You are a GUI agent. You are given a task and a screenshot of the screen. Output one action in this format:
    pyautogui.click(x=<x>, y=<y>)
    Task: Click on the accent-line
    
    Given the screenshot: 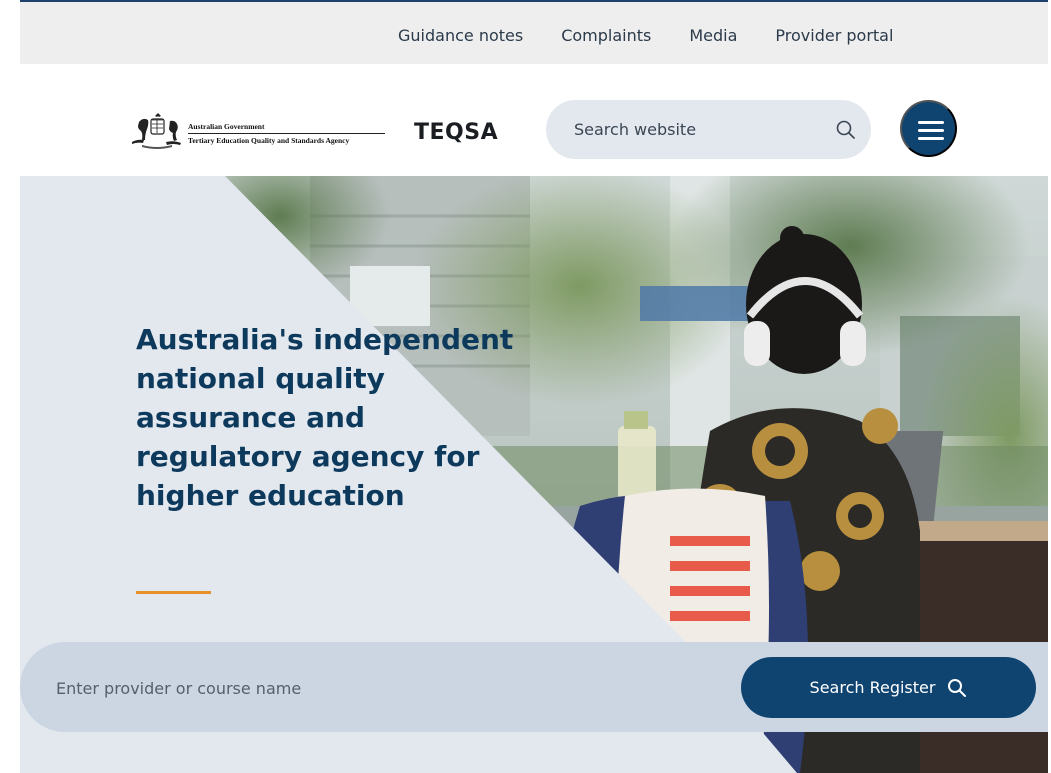 What is the action you would take?
    pyautogui.click(x=173, y=592)
    